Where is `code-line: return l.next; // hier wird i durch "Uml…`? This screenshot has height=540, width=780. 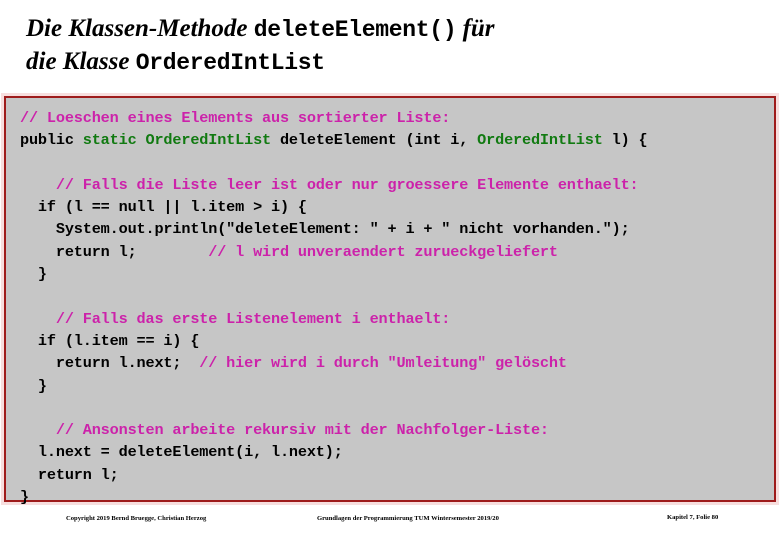
code-line: return l.next; // hier wird i durch "Uml… is located at coordinates (397, 363).